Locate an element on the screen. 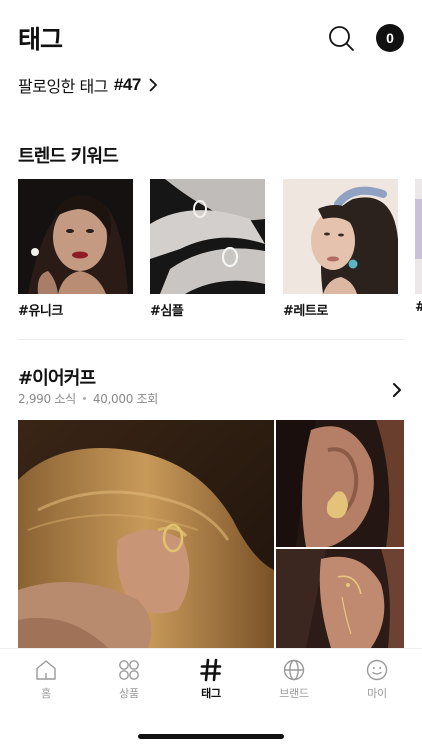 This screenshot has width=422, height=750. trend-card-partial: # is located at coordinates (418, 247).